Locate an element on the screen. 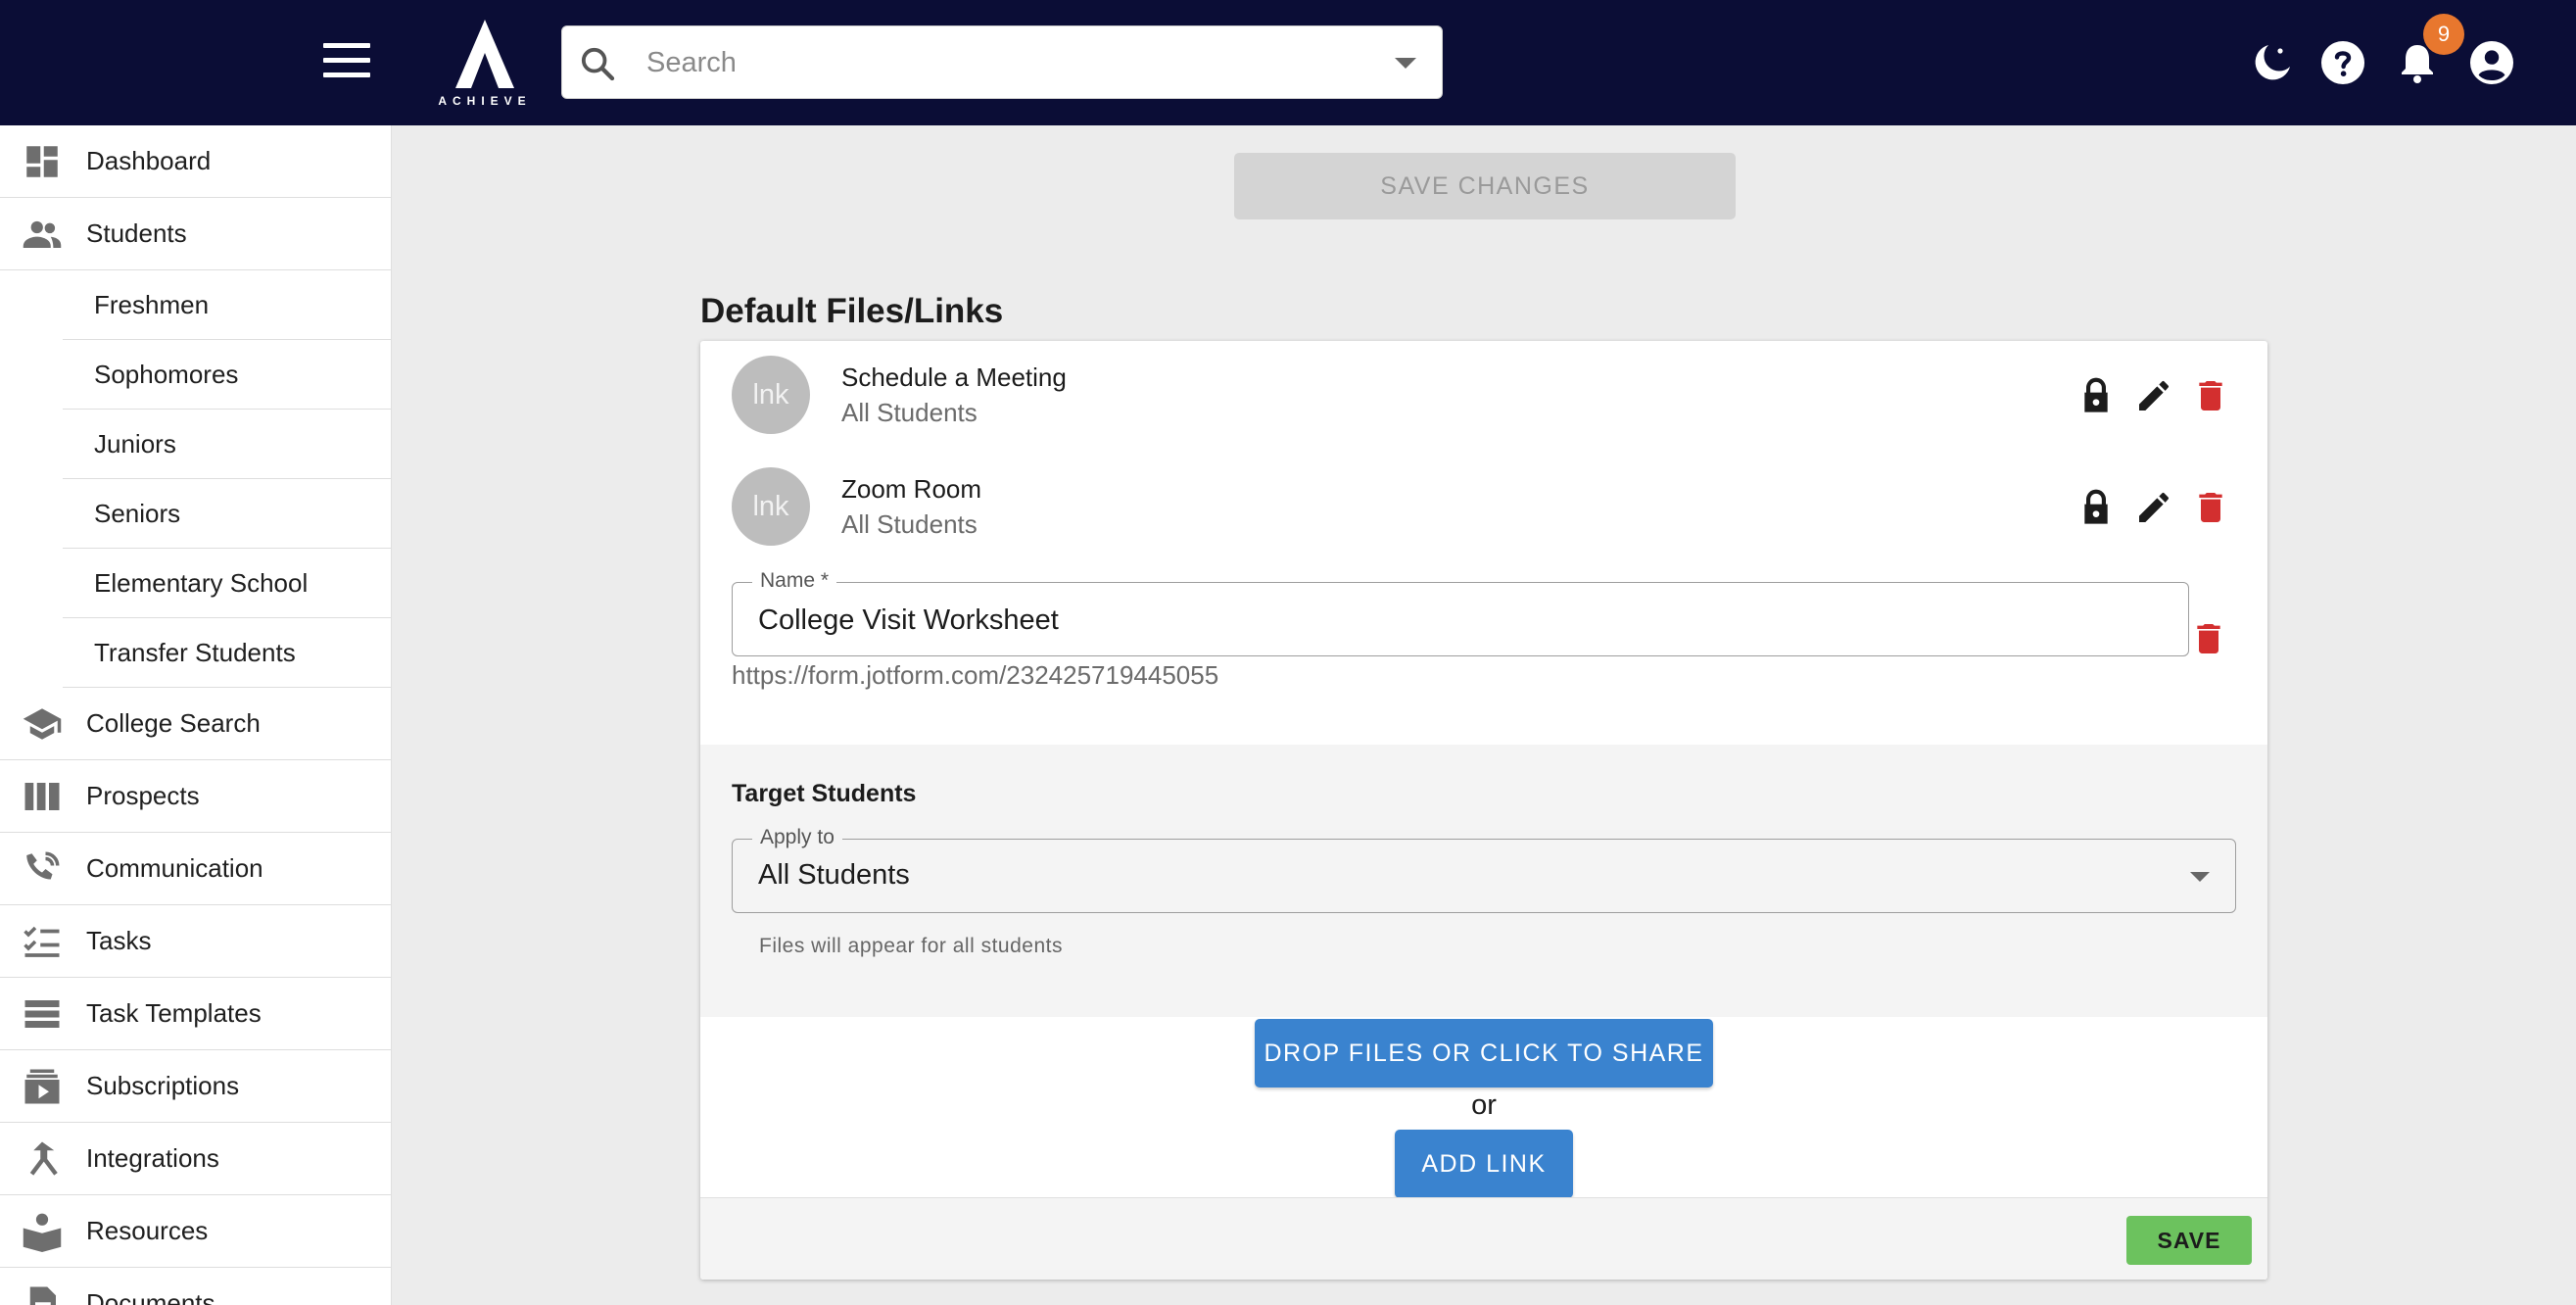  menu-icon is located at coordinates (346, 62).